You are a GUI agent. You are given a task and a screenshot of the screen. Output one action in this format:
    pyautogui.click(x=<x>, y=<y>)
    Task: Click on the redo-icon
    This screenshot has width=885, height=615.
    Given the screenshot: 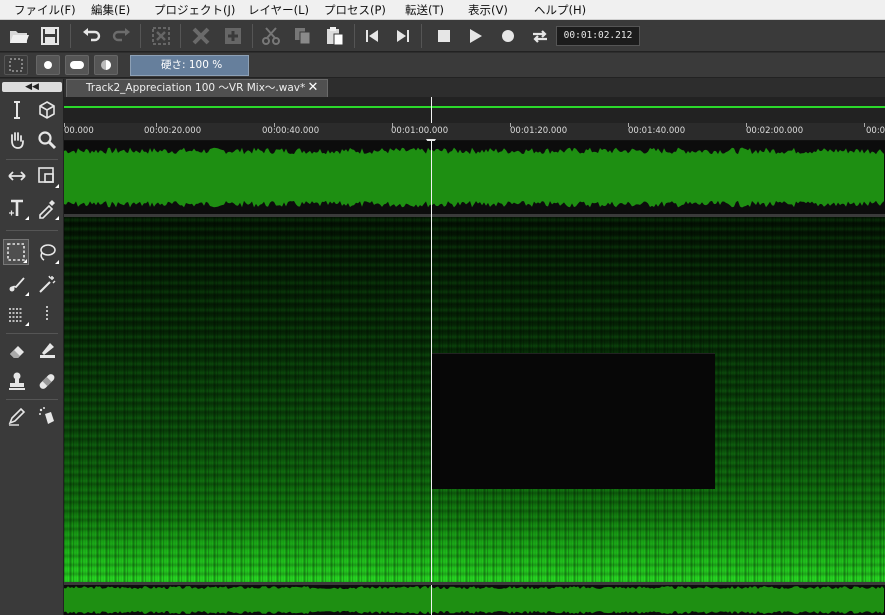 What is the action you would take?
    pyautogui.click(x=122, y=36)
    